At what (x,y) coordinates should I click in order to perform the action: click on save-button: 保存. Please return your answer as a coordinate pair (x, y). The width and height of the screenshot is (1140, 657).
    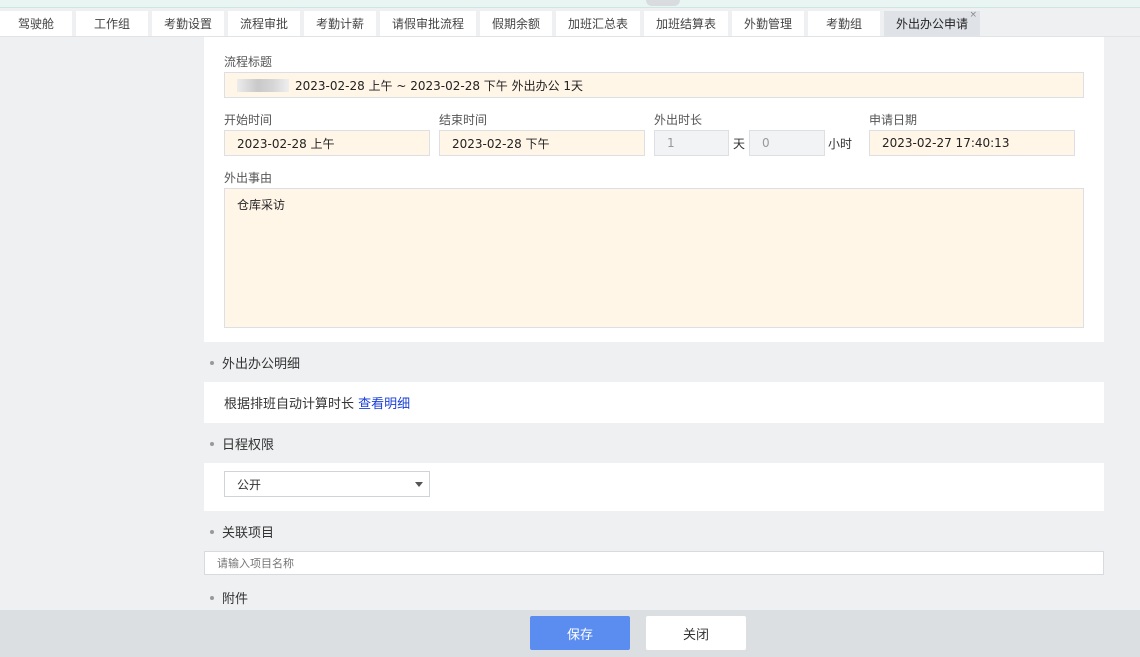
    Looking at the image, I should click on (580, 633).